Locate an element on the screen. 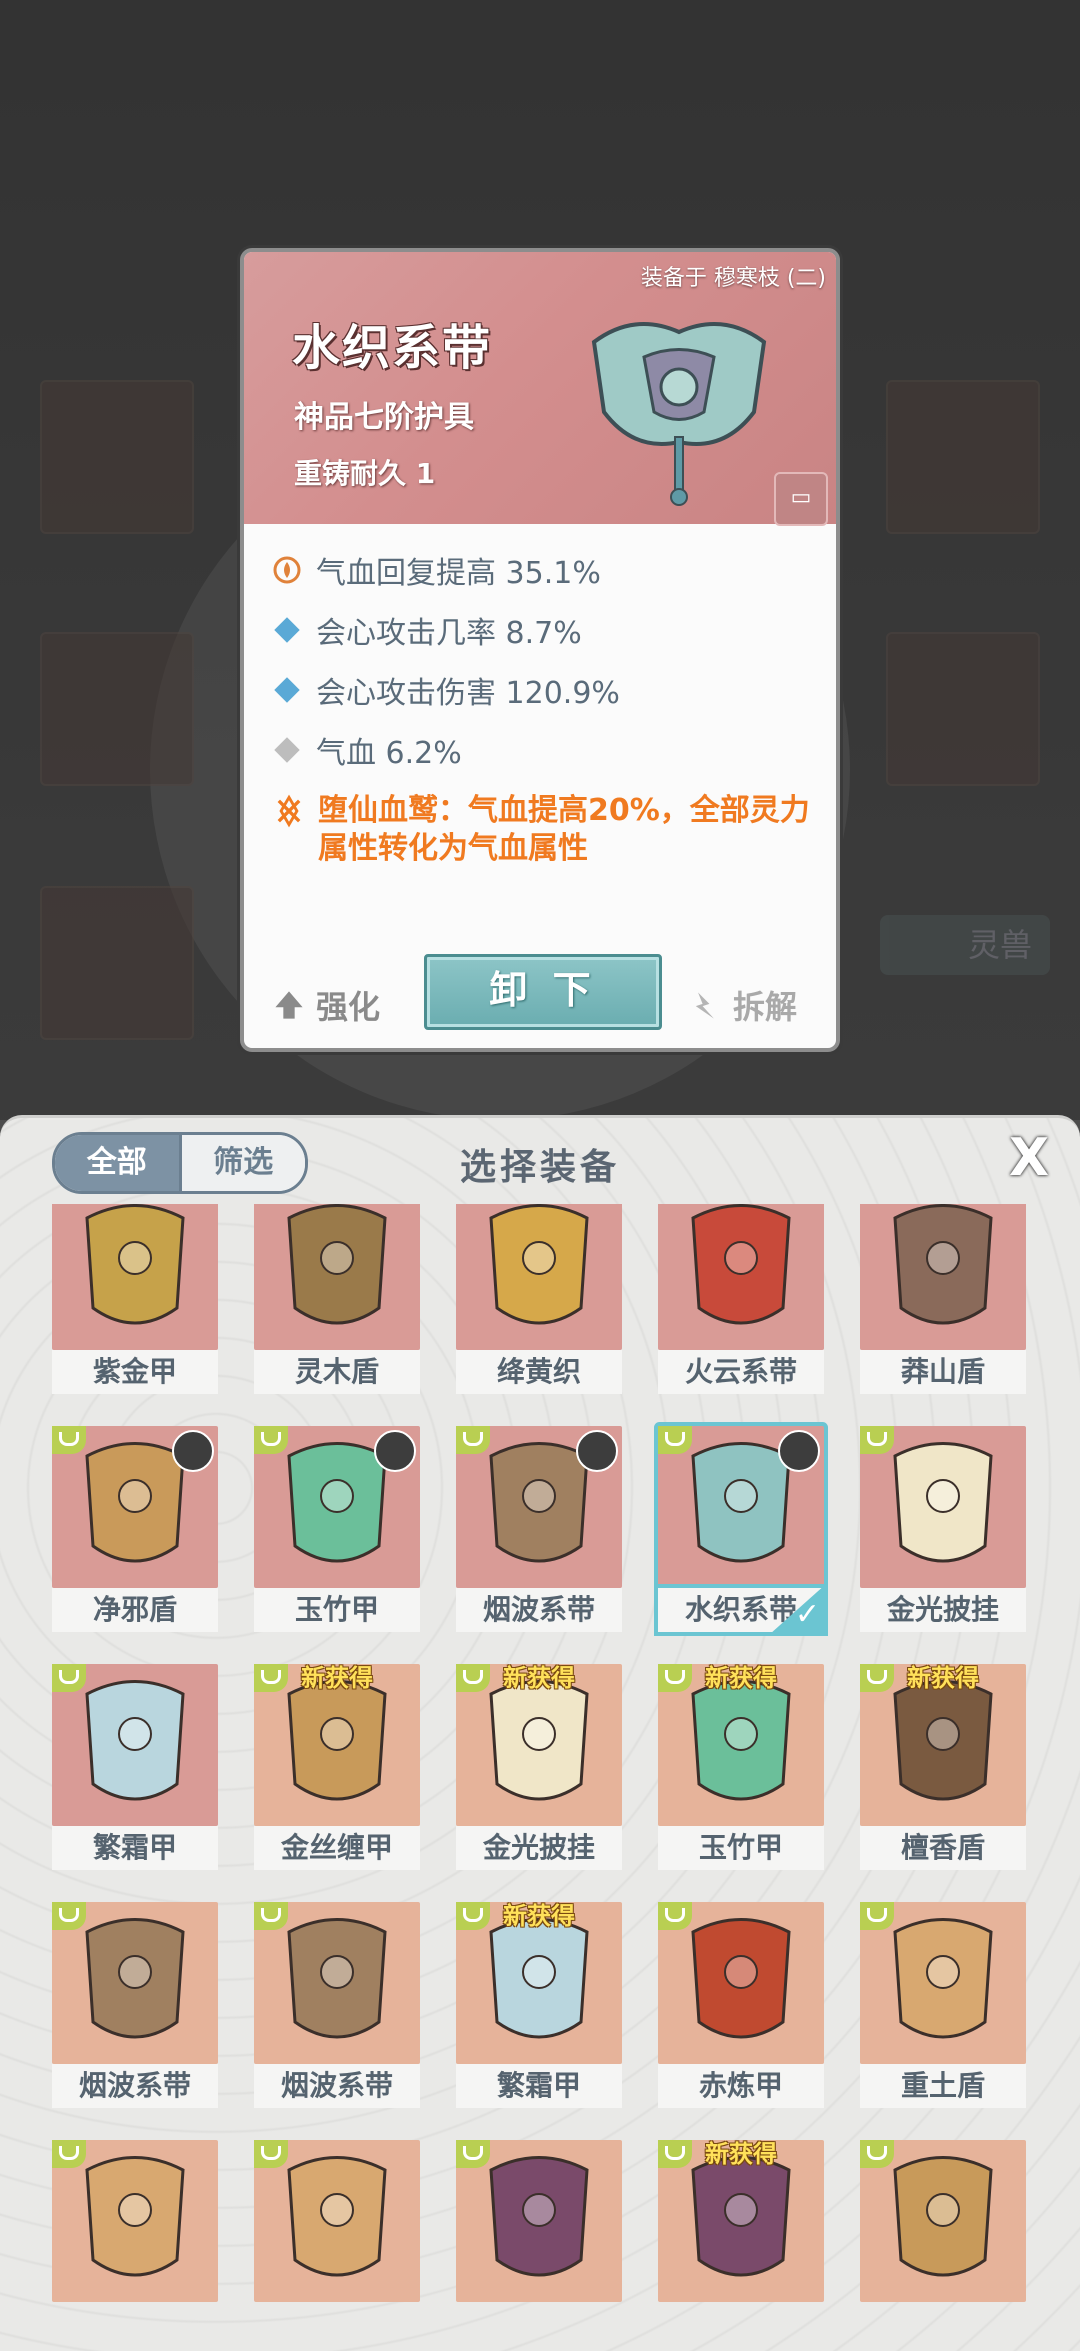  equipment-item: 繁霜甲 is located at coordinates (135, 1767).